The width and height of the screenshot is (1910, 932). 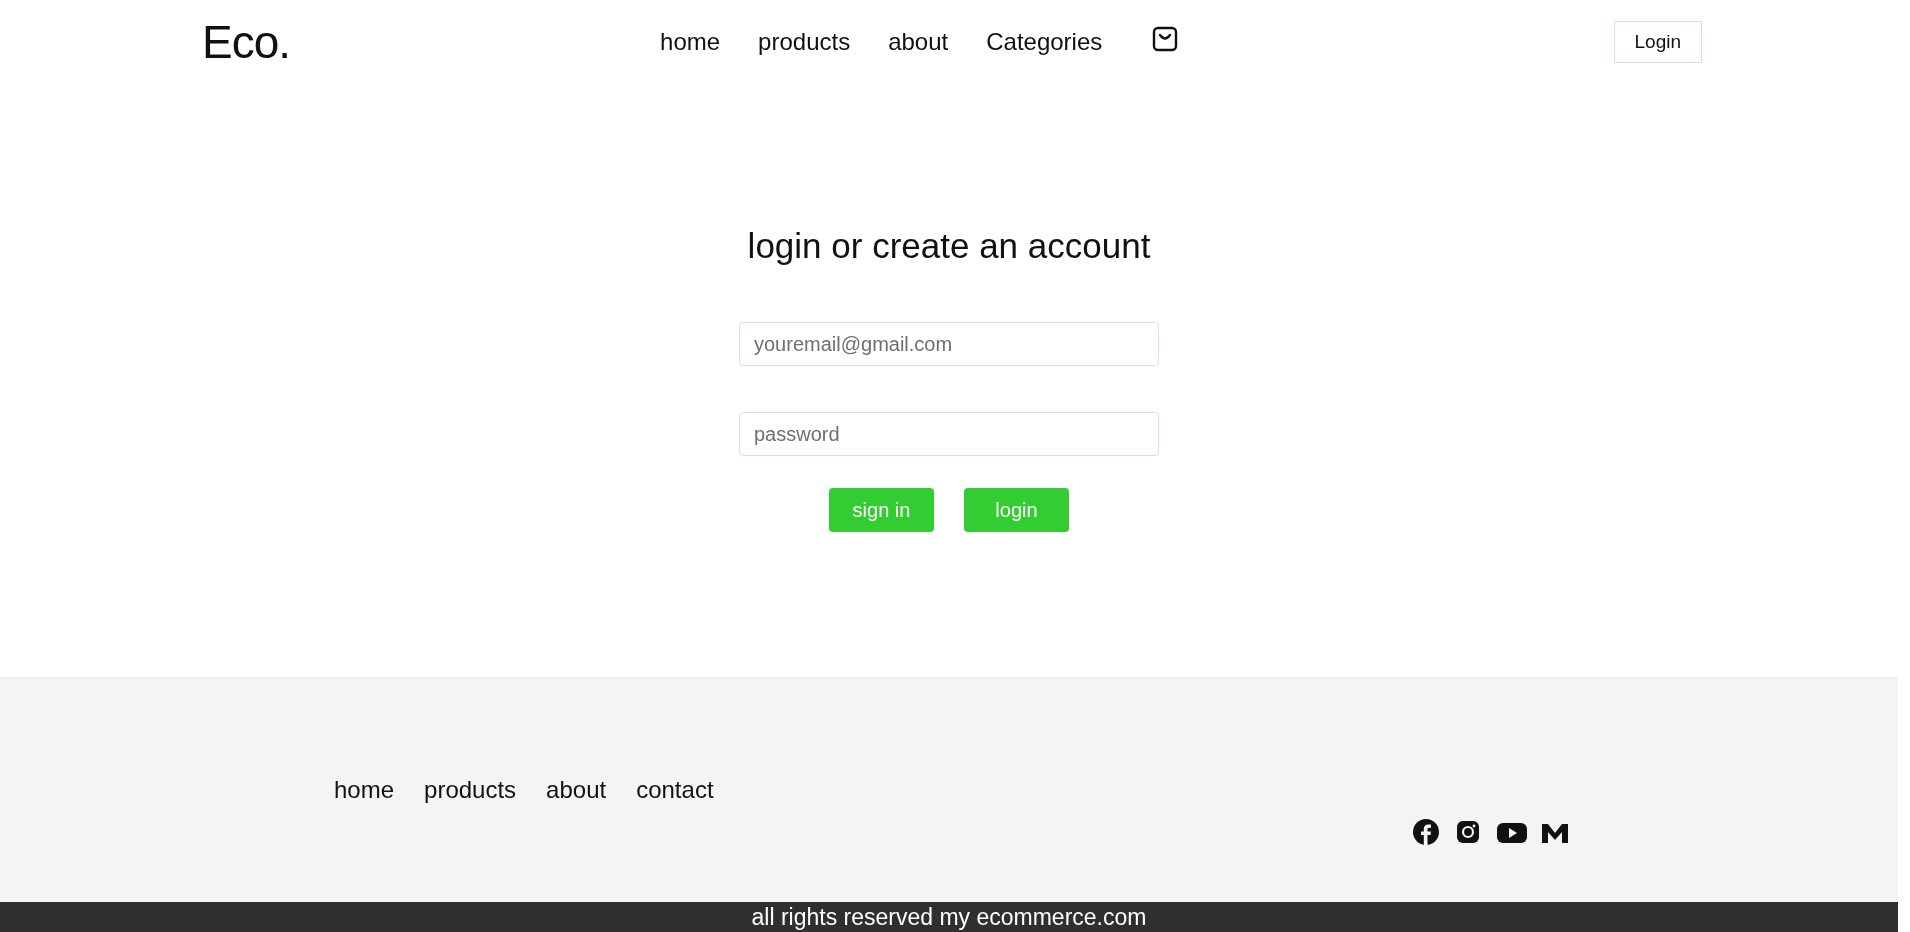 I want to click on footer-link: contact, so click(x=675, y=790).